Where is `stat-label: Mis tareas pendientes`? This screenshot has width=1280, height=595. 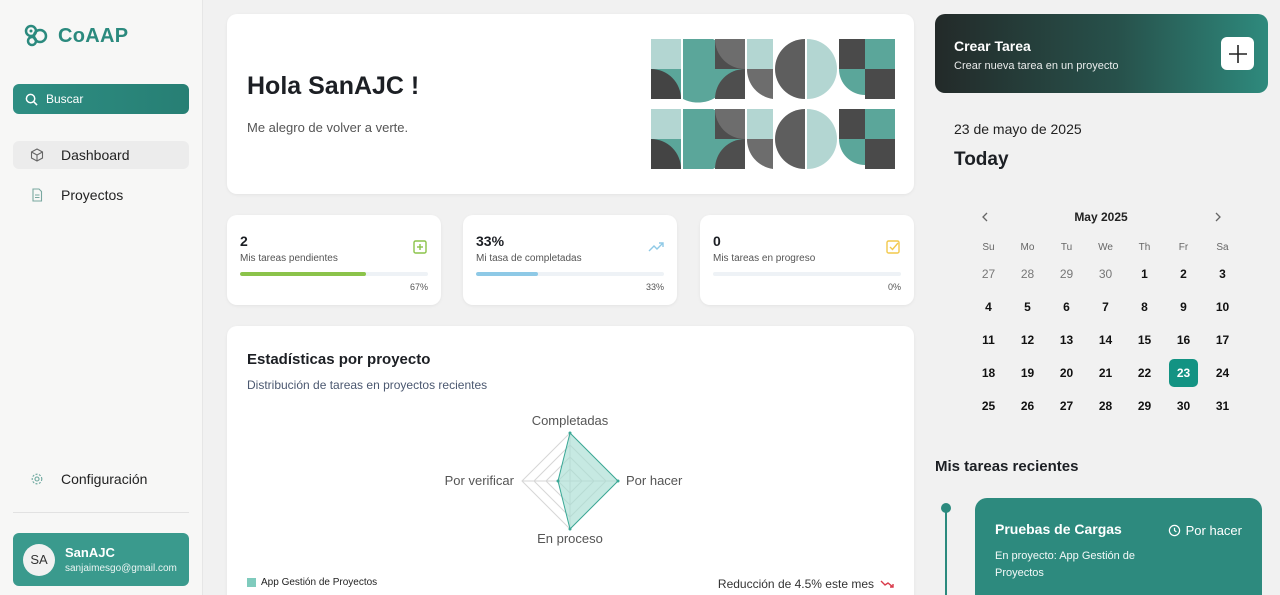
stat-label: Mis tareas pendientes is located at coordinates (289, 258).